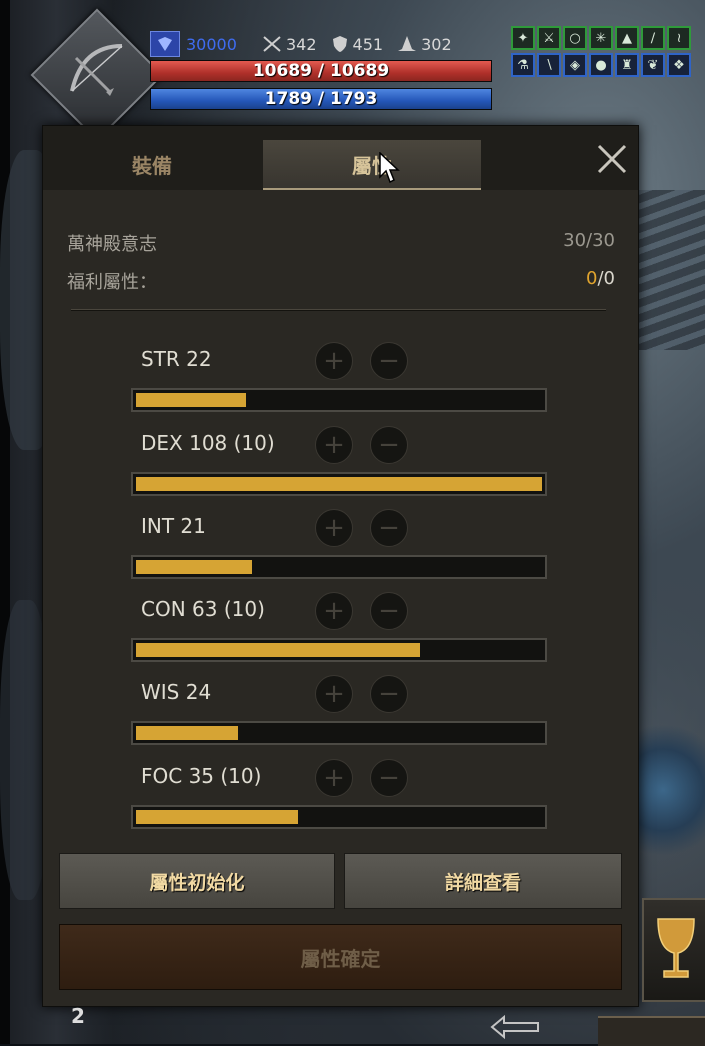 The width and height of the screenshot is (705, 1046). I want to click on decrease-con-button: −, so click(389, 611).